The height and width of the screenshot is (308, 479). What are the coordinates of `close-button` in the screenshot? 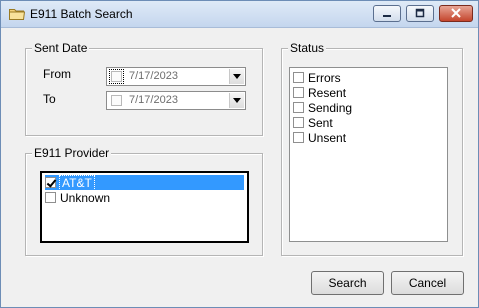 It's located at (456, 13).